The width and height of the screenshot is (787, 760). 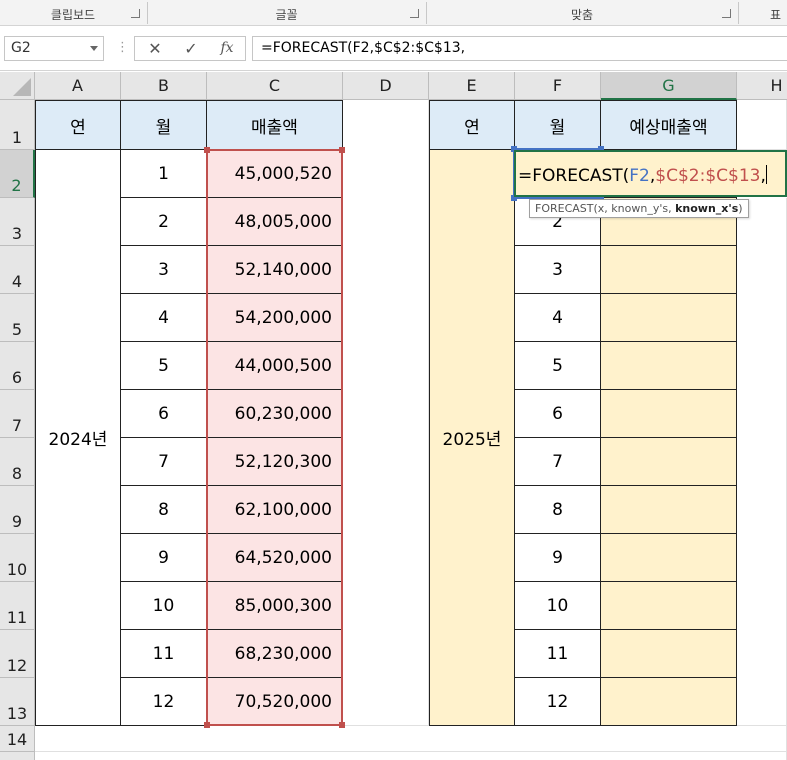 I want to click on column-header-d: D, so click(x=386, y=86).